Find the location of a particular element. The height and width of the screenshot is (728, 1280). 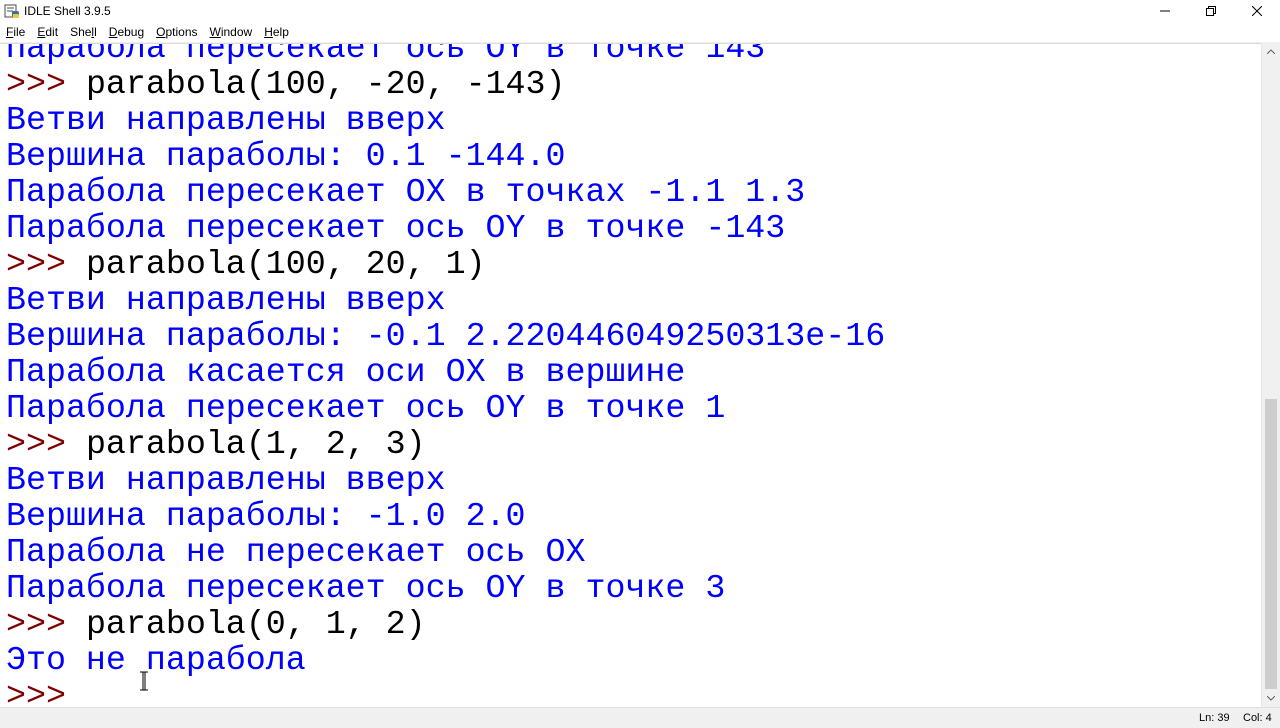

menu-shell: Shell is located at coordinates (83, 32).